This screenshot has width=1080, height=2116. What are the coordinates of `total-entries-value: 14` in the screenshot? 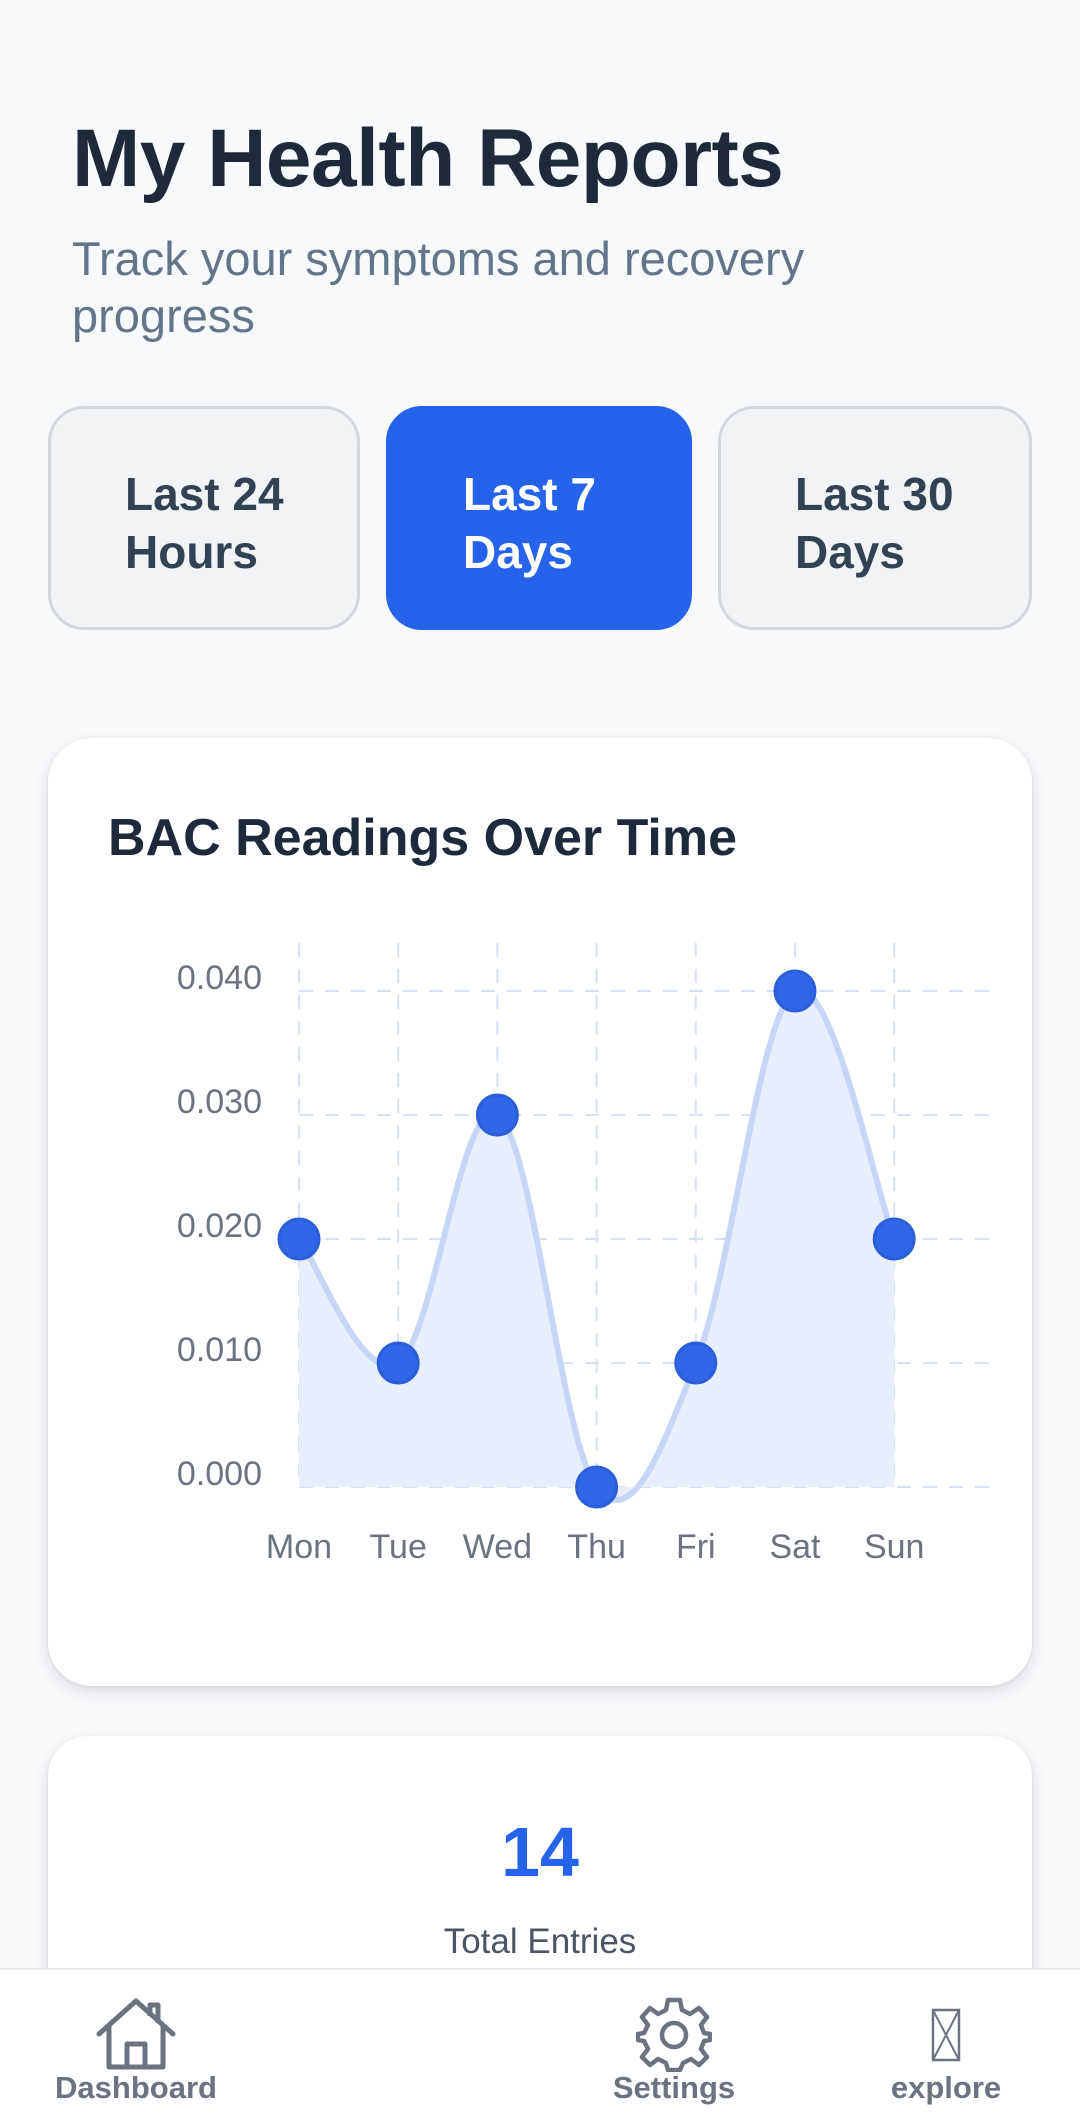 It's located at (540, 1852).